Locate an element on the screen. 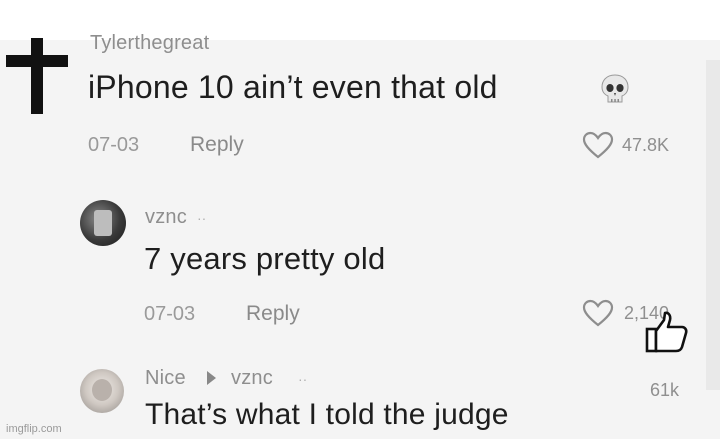 Image resolution: width=720 pixels, height=439 pixels. vznc-avatar is located at coordinates (103, 223).